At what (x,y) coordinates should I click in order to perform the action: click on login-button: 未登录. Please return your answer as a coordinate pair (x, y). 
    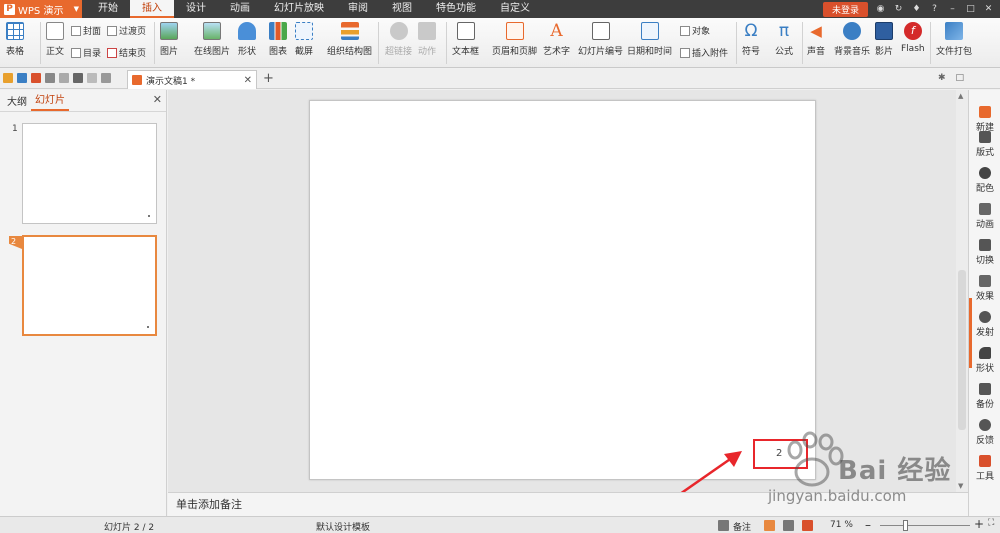
    Looking at the image, I should click on (845, 9).